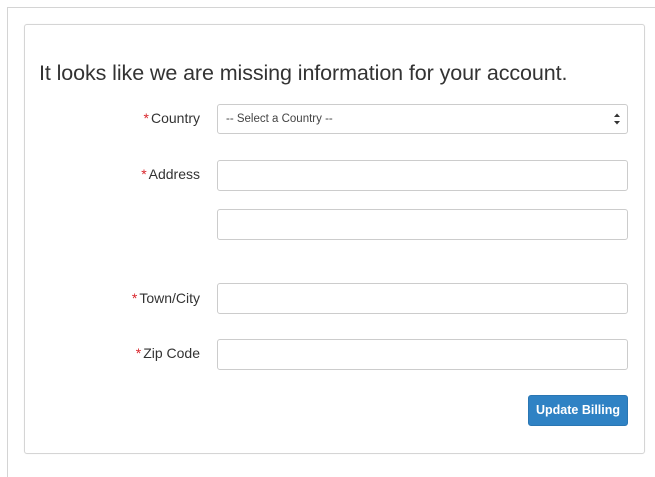  I want to click on address-label: * Address, so click(170, 174).